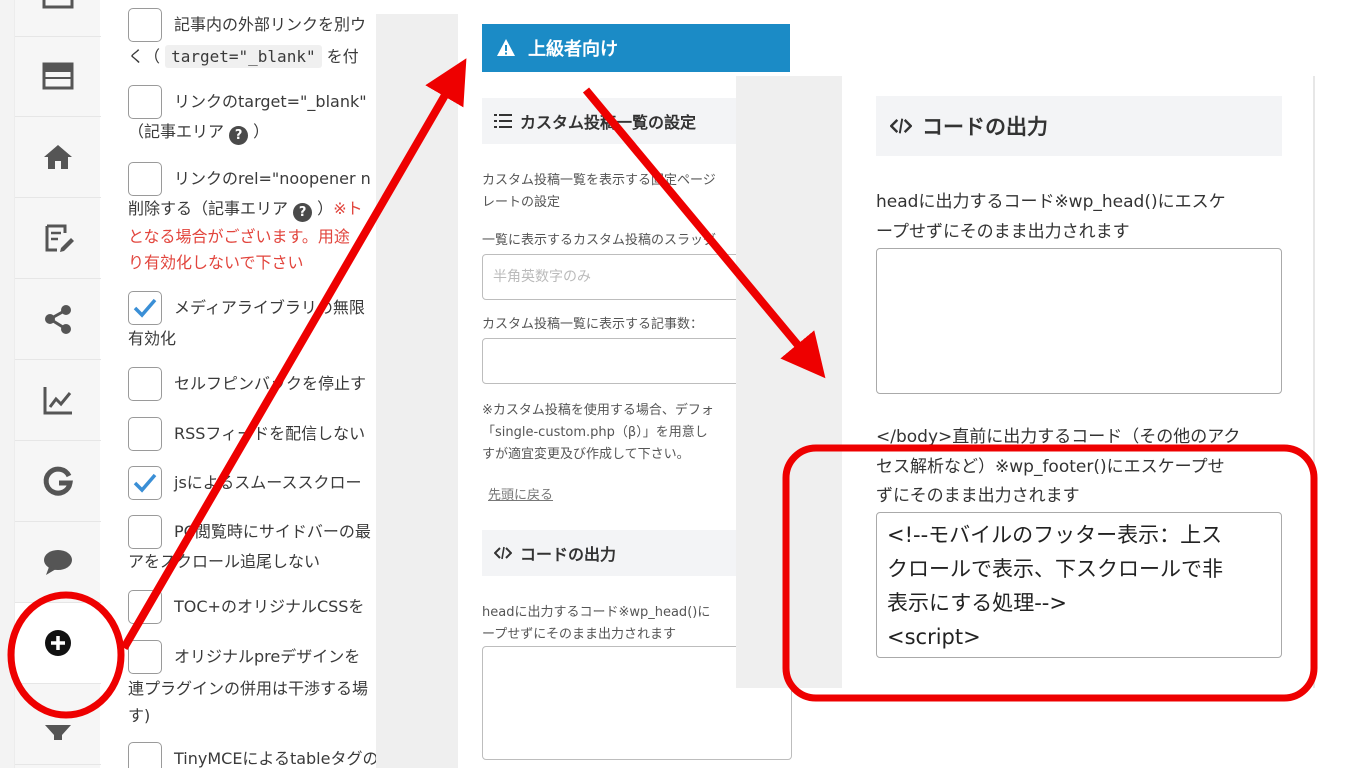 Image resolution: width=1366 pixels, height=768 pixels. Describe the element at coordinates (1058, 437) in the screenshot. I see `field-label: </body>直前に出力するコード（その他のアク` at that location.